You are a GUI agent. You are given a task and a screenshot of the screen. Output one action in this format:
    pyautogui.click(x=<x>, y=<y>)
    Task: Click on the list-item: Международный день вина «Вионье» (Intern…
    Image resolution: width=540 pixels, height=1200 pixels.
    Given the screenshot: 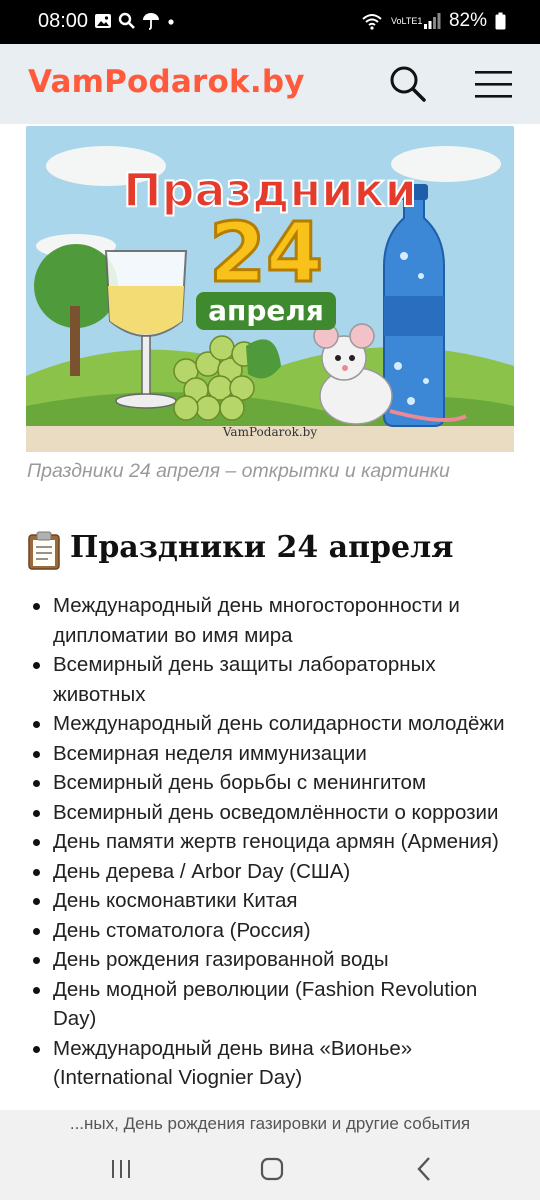 What is the action you would take?
    pyautogui.click(x=270, y=1063)
    